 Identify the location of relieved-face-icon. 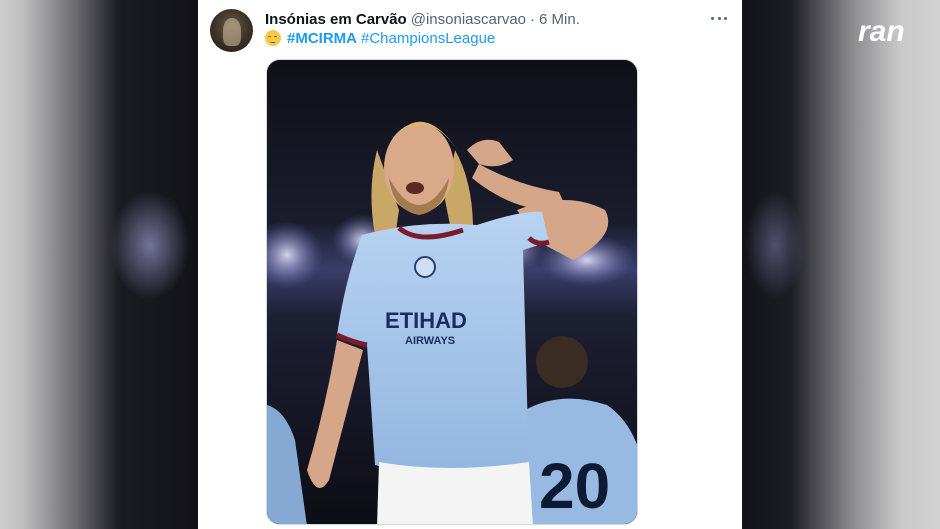
(273, 38).